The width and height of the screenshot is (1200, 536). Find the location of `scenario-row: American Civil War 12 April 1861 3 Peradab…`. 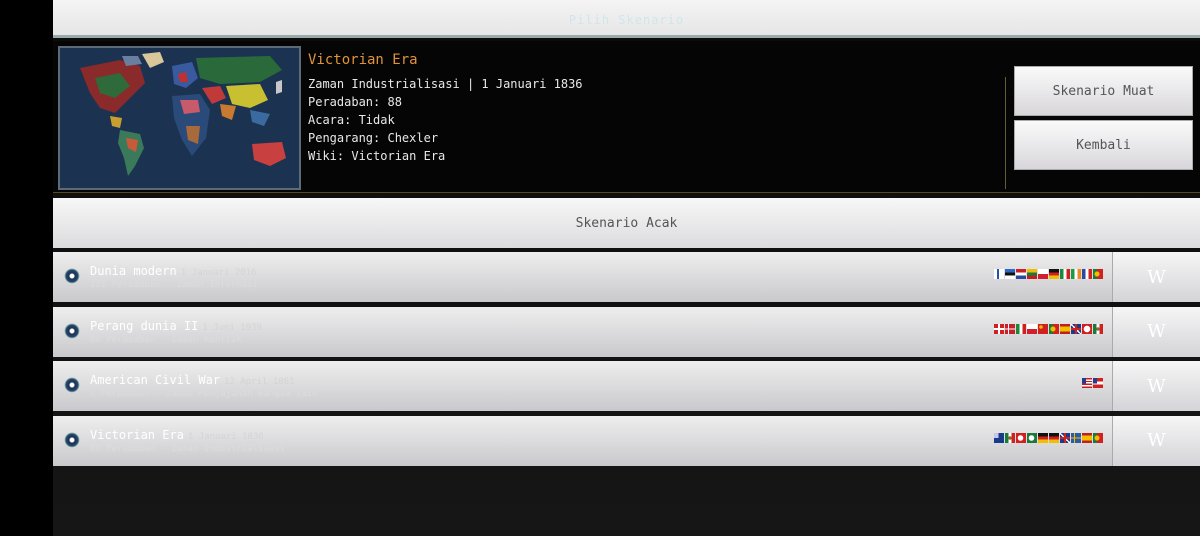

scenario-row: American Civil War 12 April 1861 3 Peradab… is located at coordinates (626, 386).